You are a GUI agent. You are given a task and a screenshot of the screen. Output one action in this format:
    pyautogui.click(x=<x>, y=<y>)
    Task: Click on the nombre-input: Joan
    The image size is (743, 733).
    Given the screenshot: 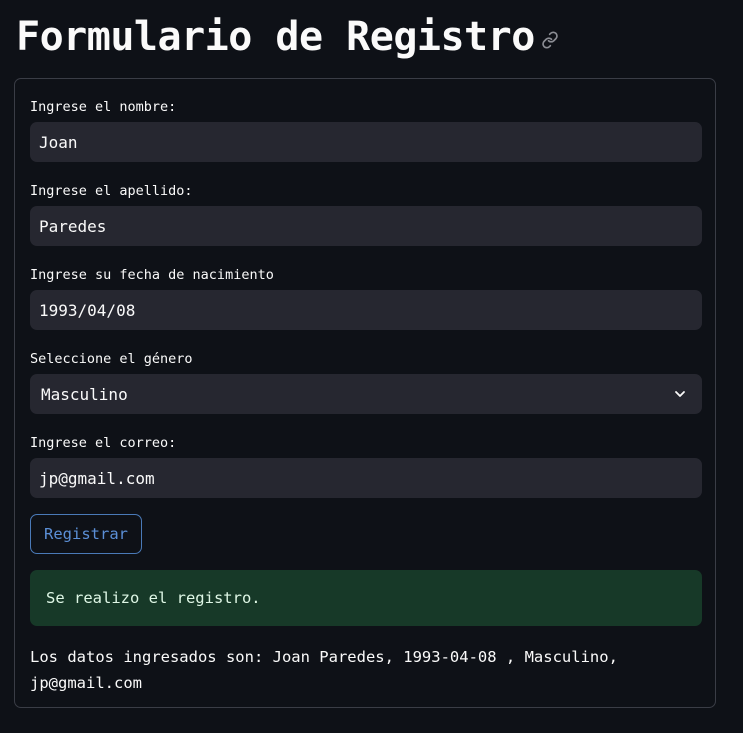 What is the action you would take?
    pyautogui.click(x=366, y=142)
    